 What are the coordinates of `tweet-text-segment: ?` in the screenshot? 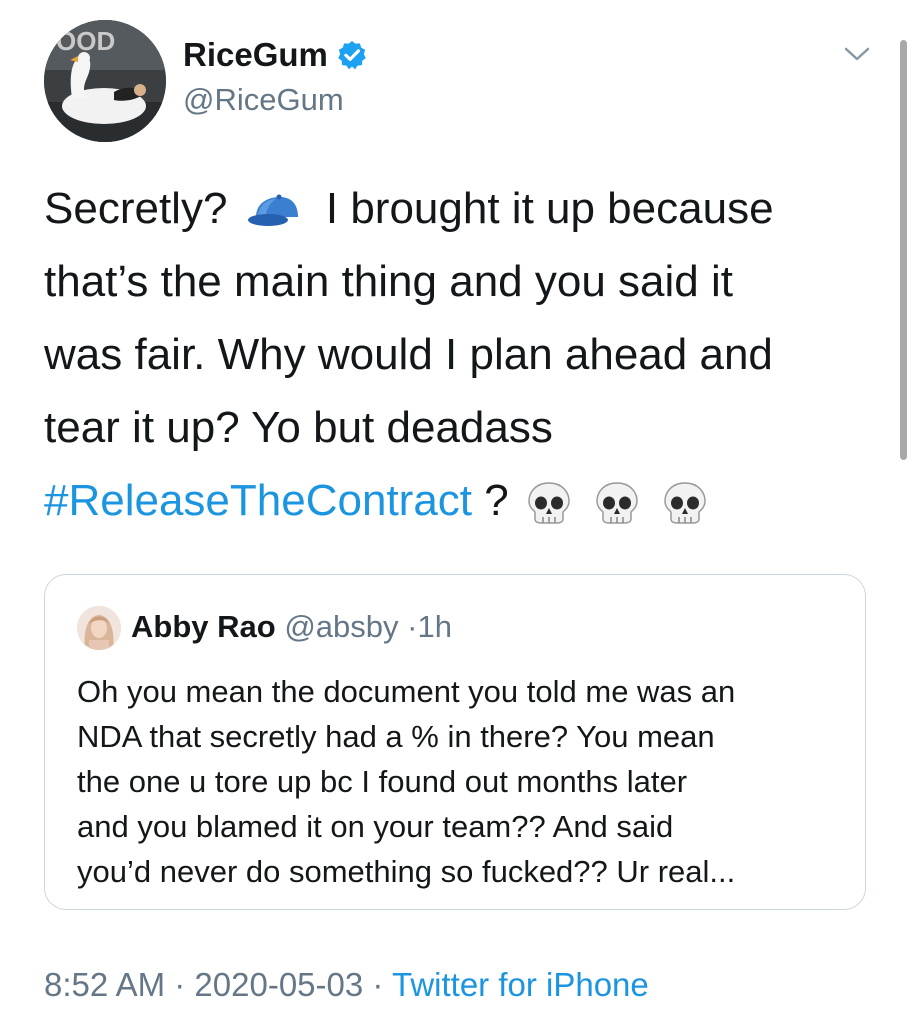 It's located at (496, 500).